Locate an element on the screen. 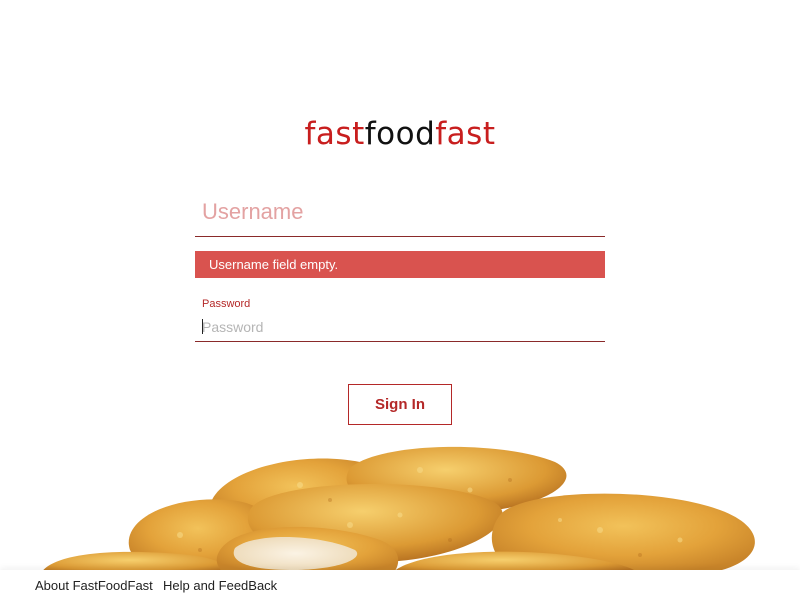 This screenshot has height=600, width=800. sign-in-button: Sign In is located at coordinates (400, 404).